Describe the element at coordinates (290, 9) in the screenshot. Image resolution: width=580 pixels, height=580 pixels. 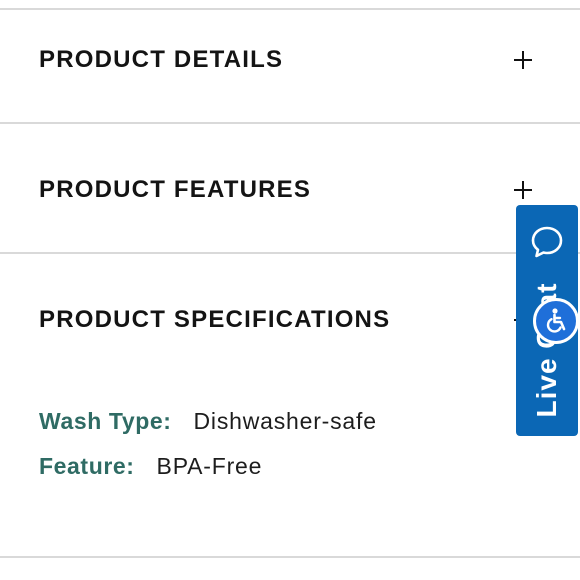
I see `top-divider` at that location.